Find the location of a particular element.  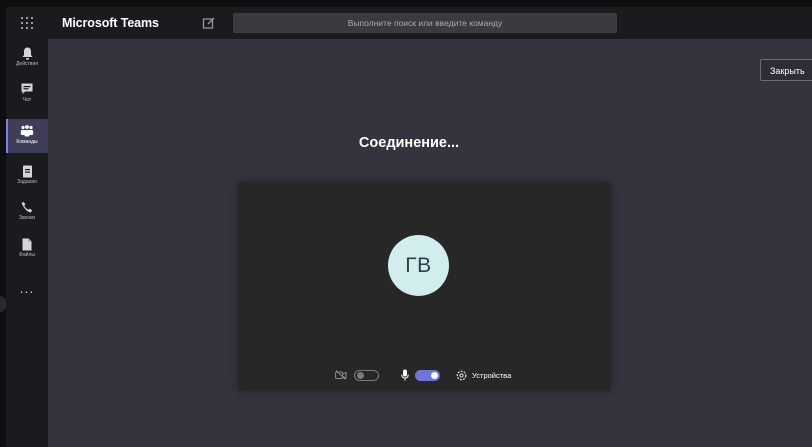

camera-toggle-knob is located at coordinates (360, 375).